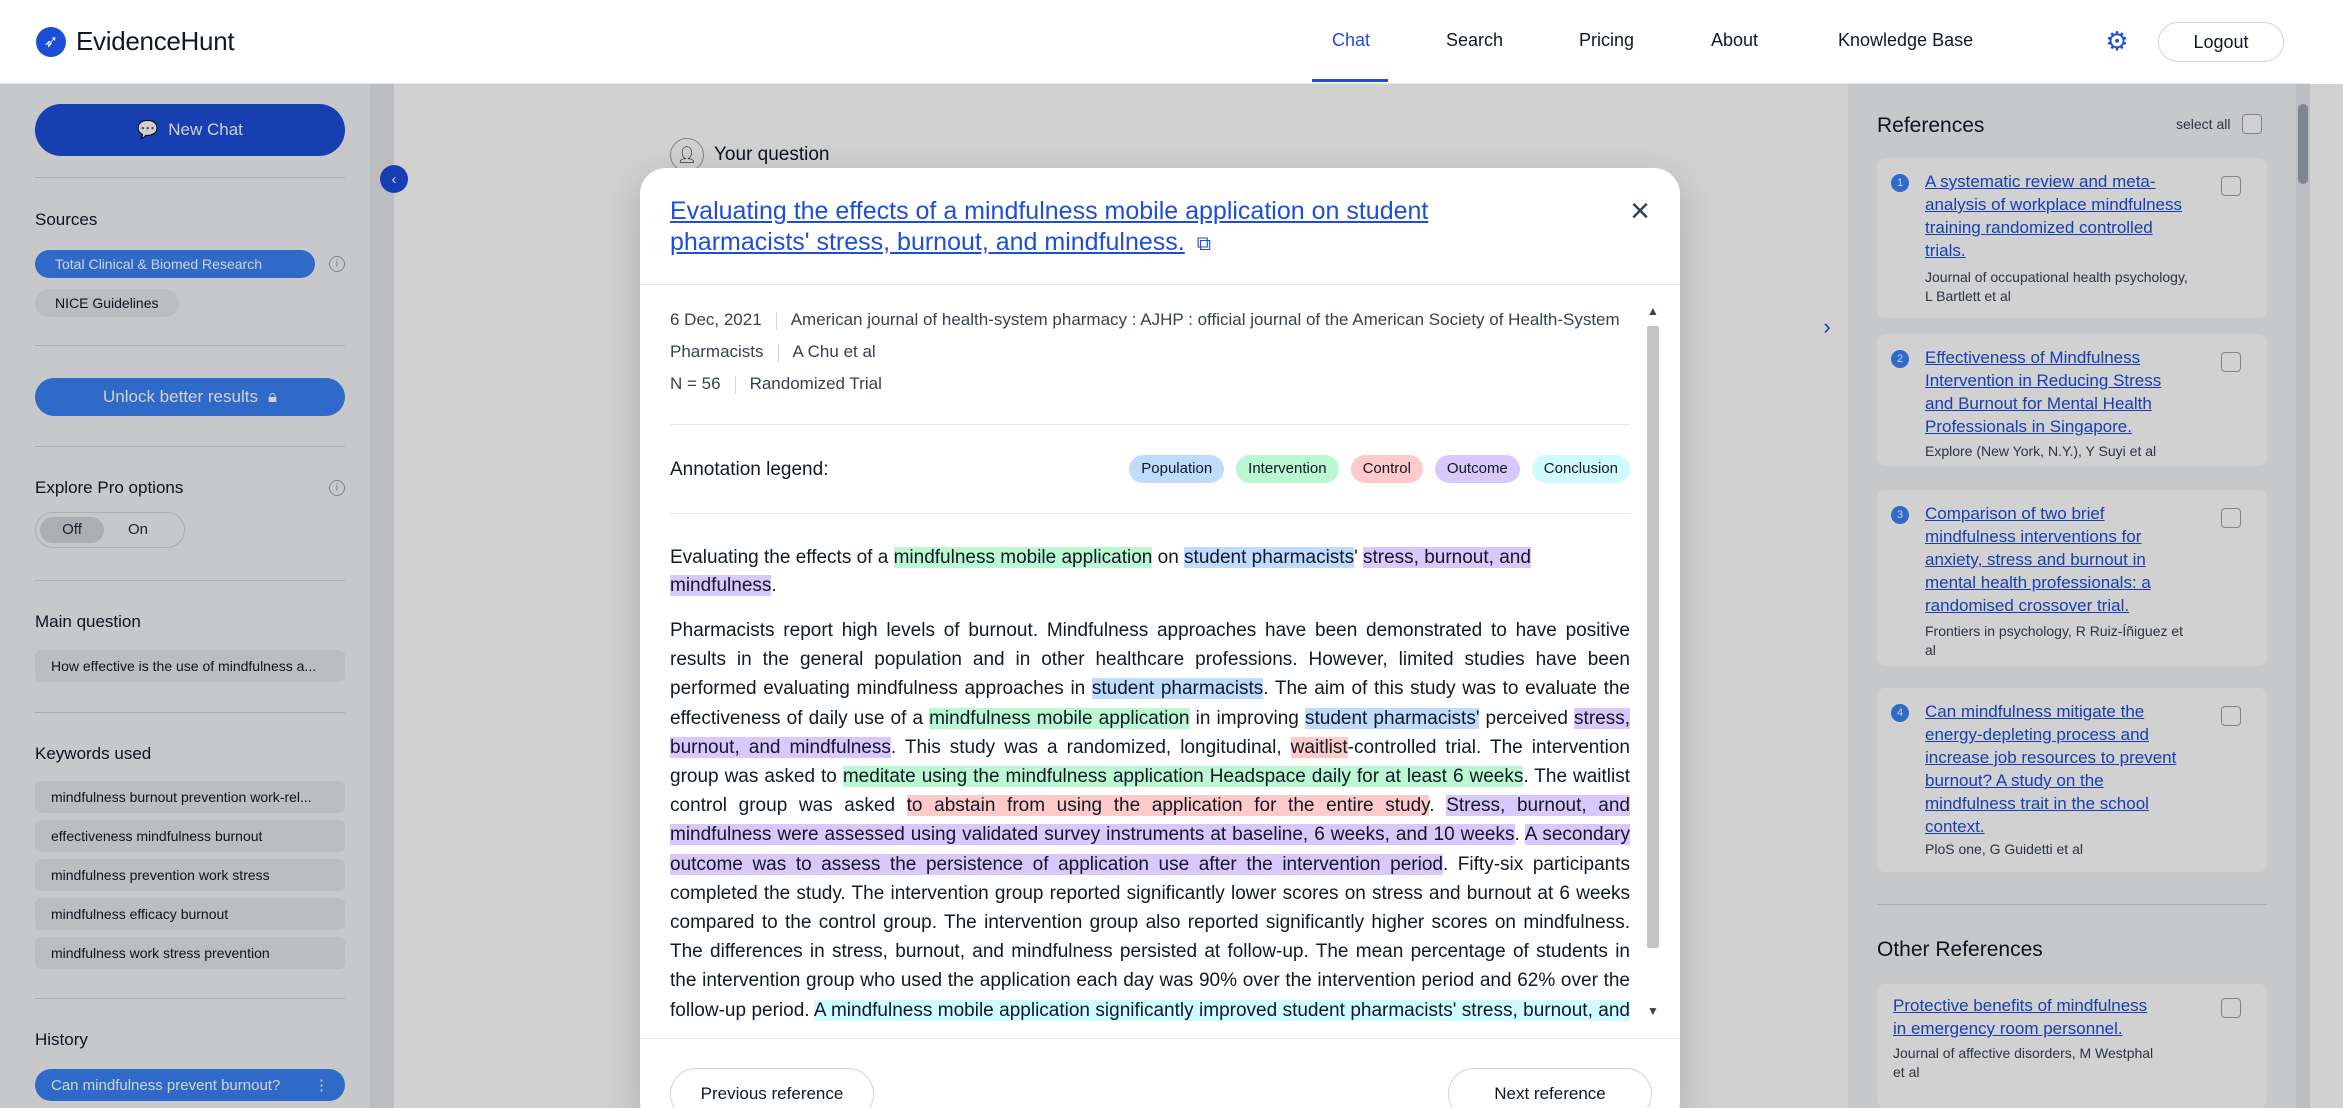 The image size is (2343, 1108). Describe the element at coordinates (1606, 40) in the screenshot. I see `nav-pricing: Pricing` at that location.